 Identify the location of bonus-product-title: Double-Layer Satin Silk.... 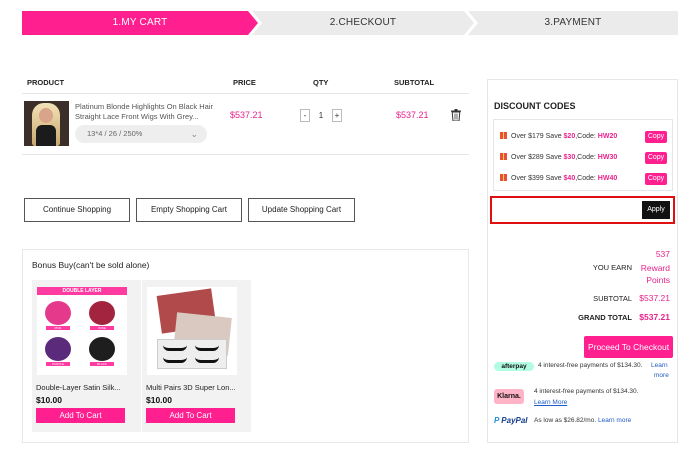
(78, 387).